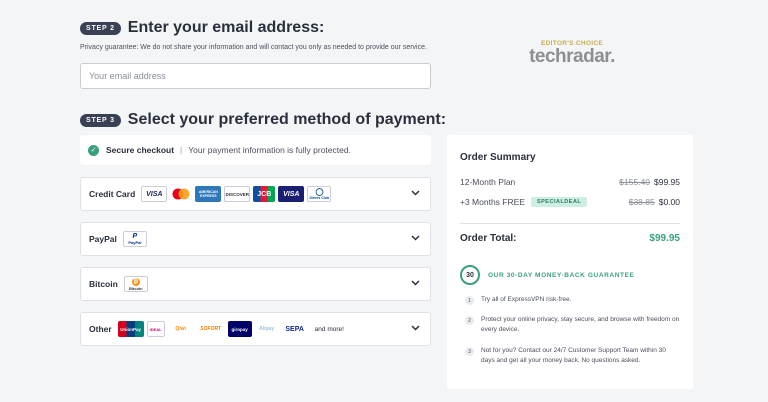 This screenshot has height=402, width=768. I want to click on ideal-logo-text: iDEAL, so click(155, 329).